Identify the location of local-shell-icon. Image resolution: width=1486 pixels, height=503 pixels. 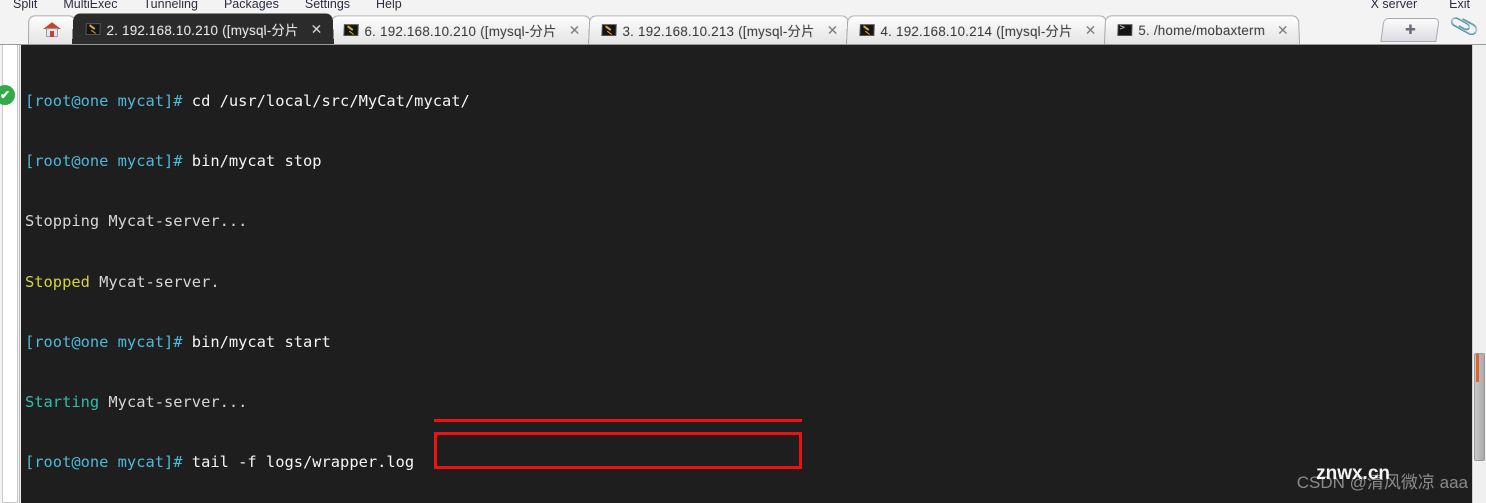
(1125, 30).